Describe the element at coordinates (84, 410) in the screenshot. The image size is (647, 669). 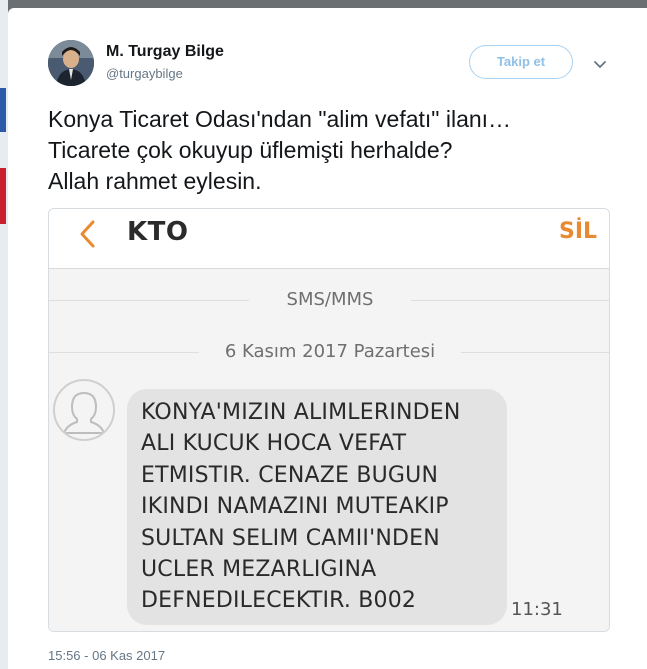
I see `contact-avatar-icon` at that location.